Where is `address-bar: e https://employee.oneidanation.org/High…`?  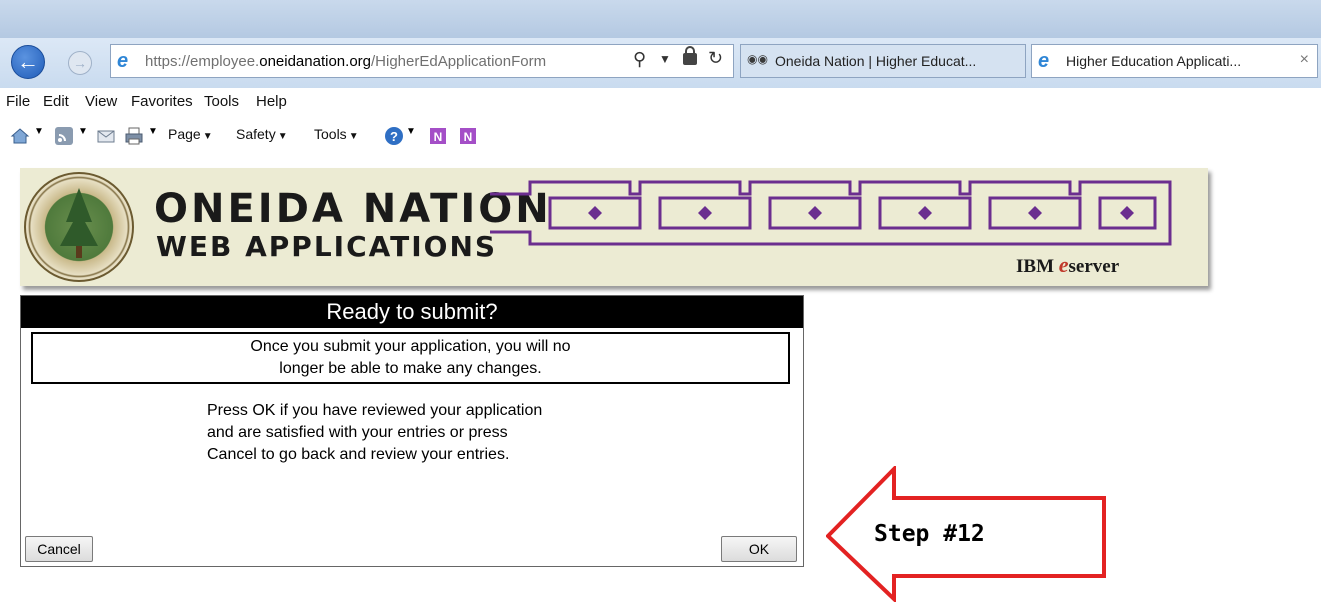 address-bar: e https://employee.oneidanation.org/High… is located at coordinates (422, 61).